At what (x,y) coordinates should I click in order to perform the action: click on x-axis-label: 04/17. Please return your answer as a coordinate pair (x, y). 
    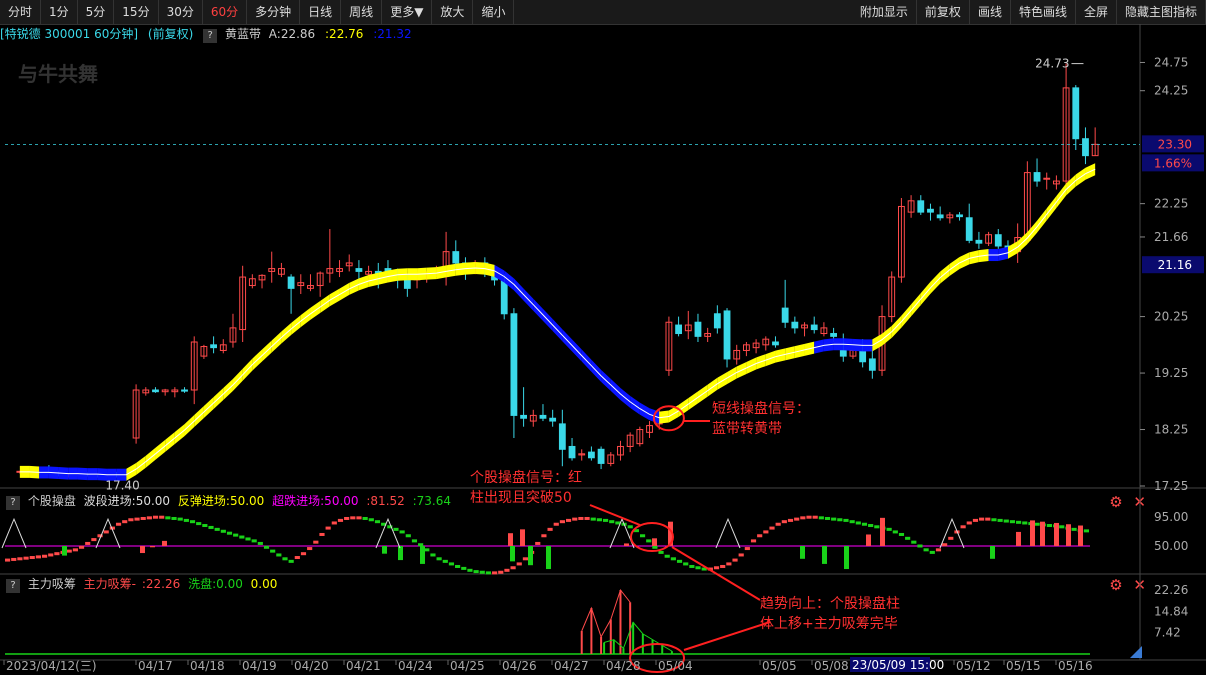
    Looking at the image, I should click on (155, 666).